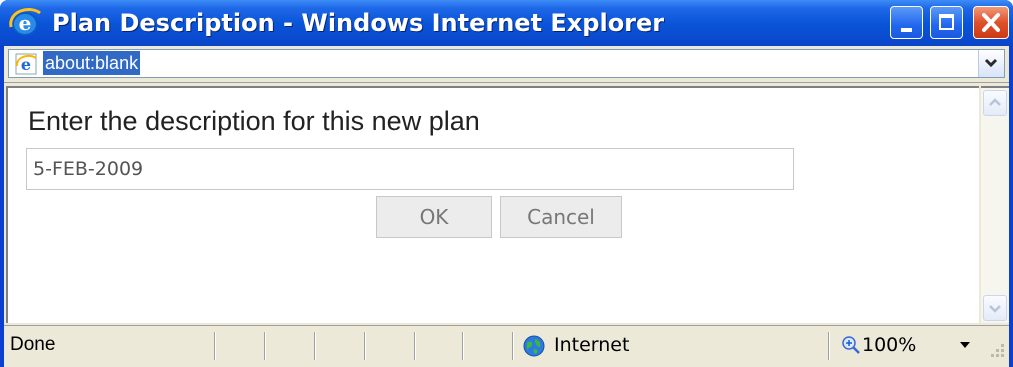 Image resolution: width=1013 pixels, height=367 pixels. I want to click on status-bar: Done Internet 100%, so click(506, 345).